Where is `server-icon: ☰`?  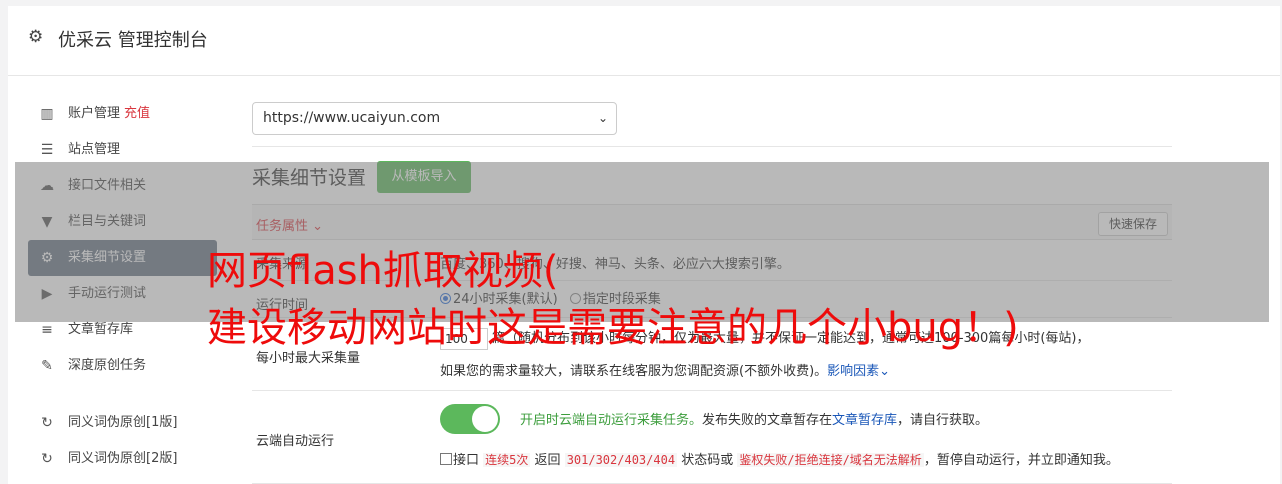
server-icon: ☰ is located at coordinates (47, 150).